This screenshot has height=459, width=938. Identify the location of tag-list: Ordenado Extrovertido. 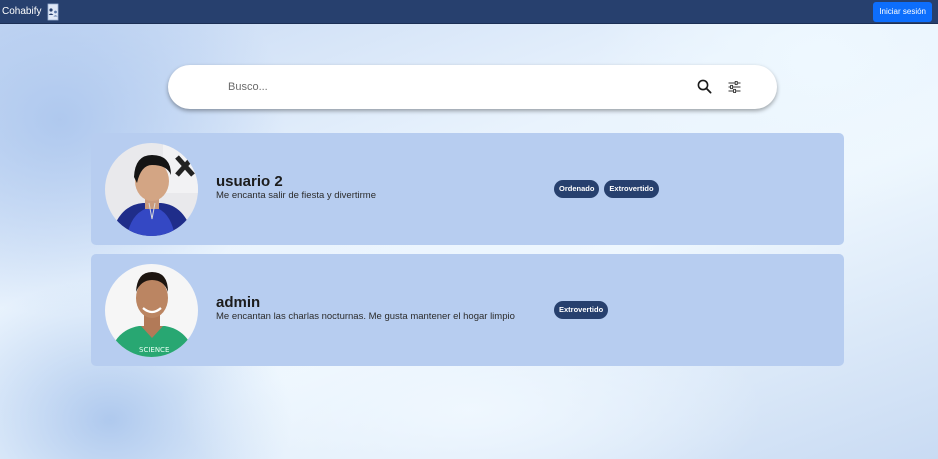
(606, 189).